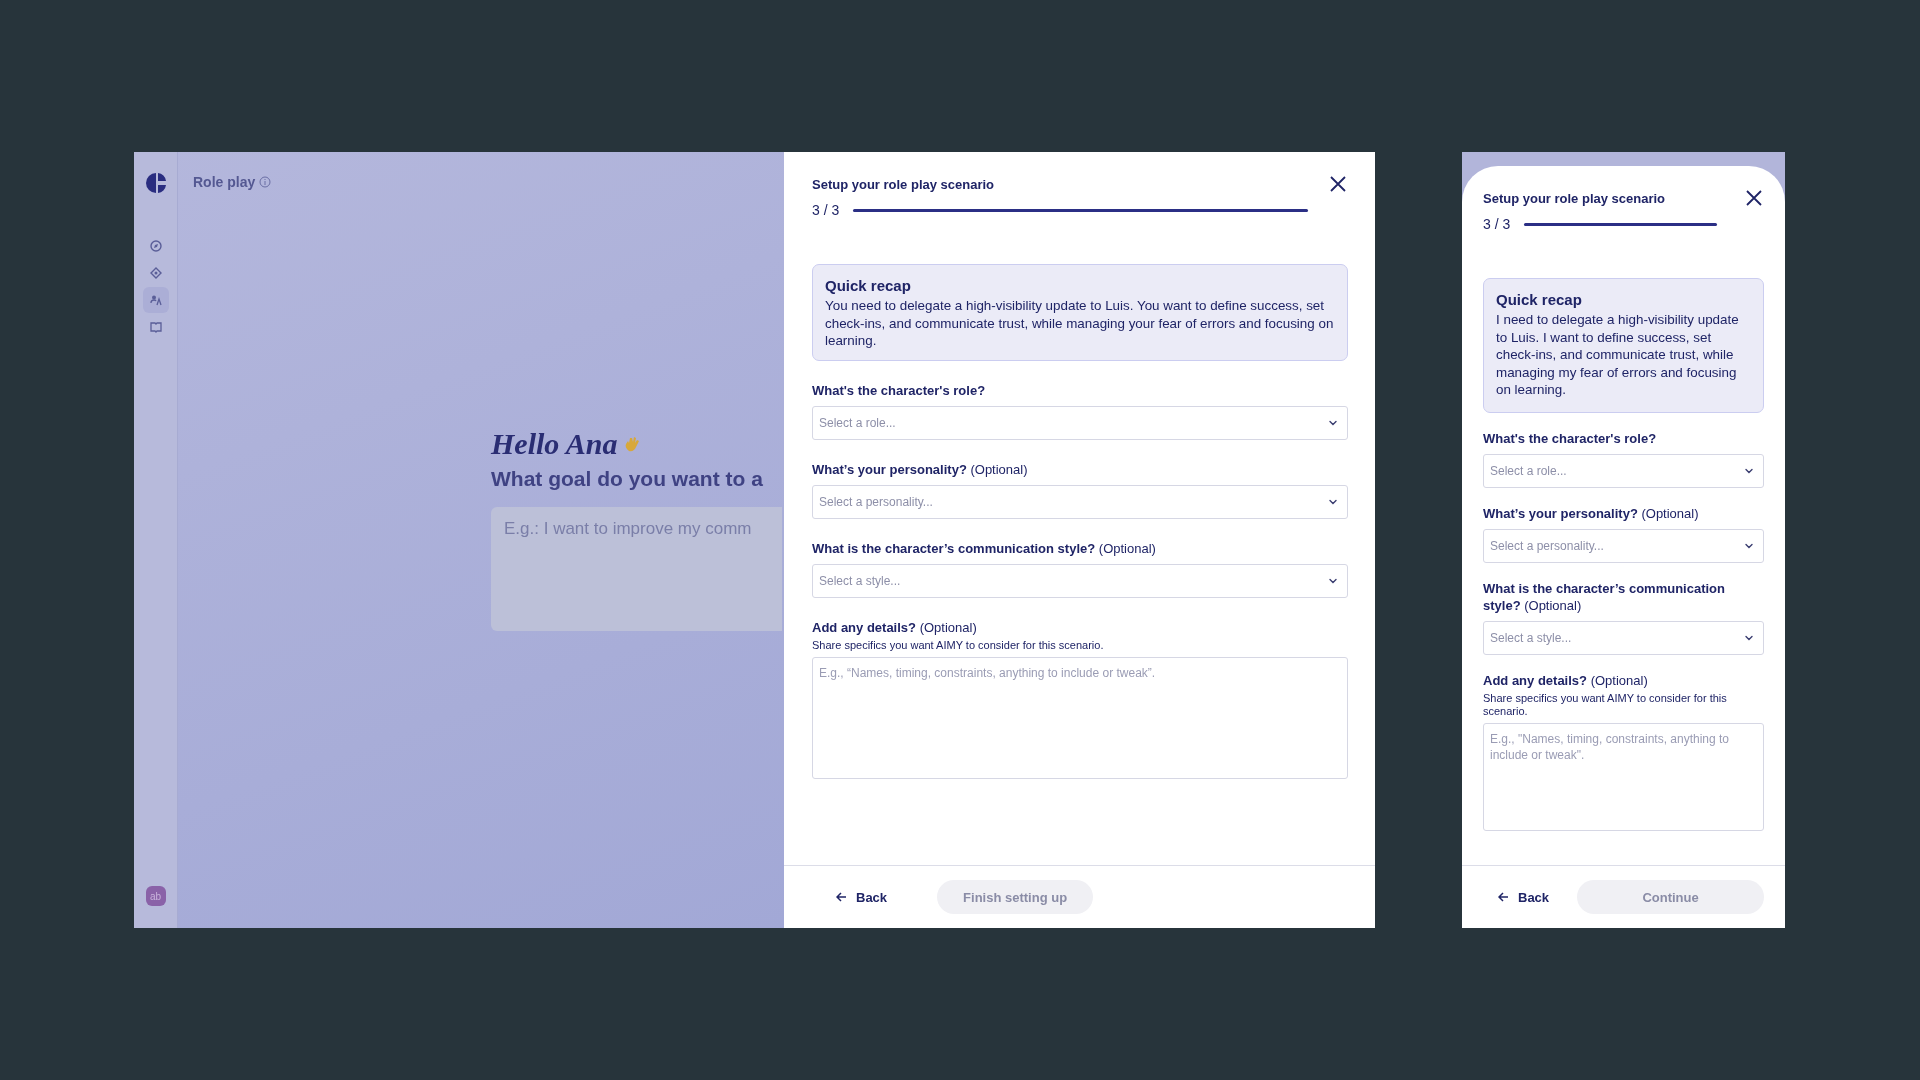 This screenshot has height=1080, width=1920. Describe the element at coordinates (155, 327) in the screenshot. I see `book-icon` at that location.